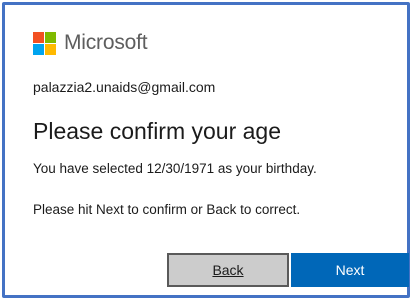 The width and height of the screenshot is (411, 299). Describe the element at coordinates (228, 270) in the screenshot. I see `back-button: Back` at that location.